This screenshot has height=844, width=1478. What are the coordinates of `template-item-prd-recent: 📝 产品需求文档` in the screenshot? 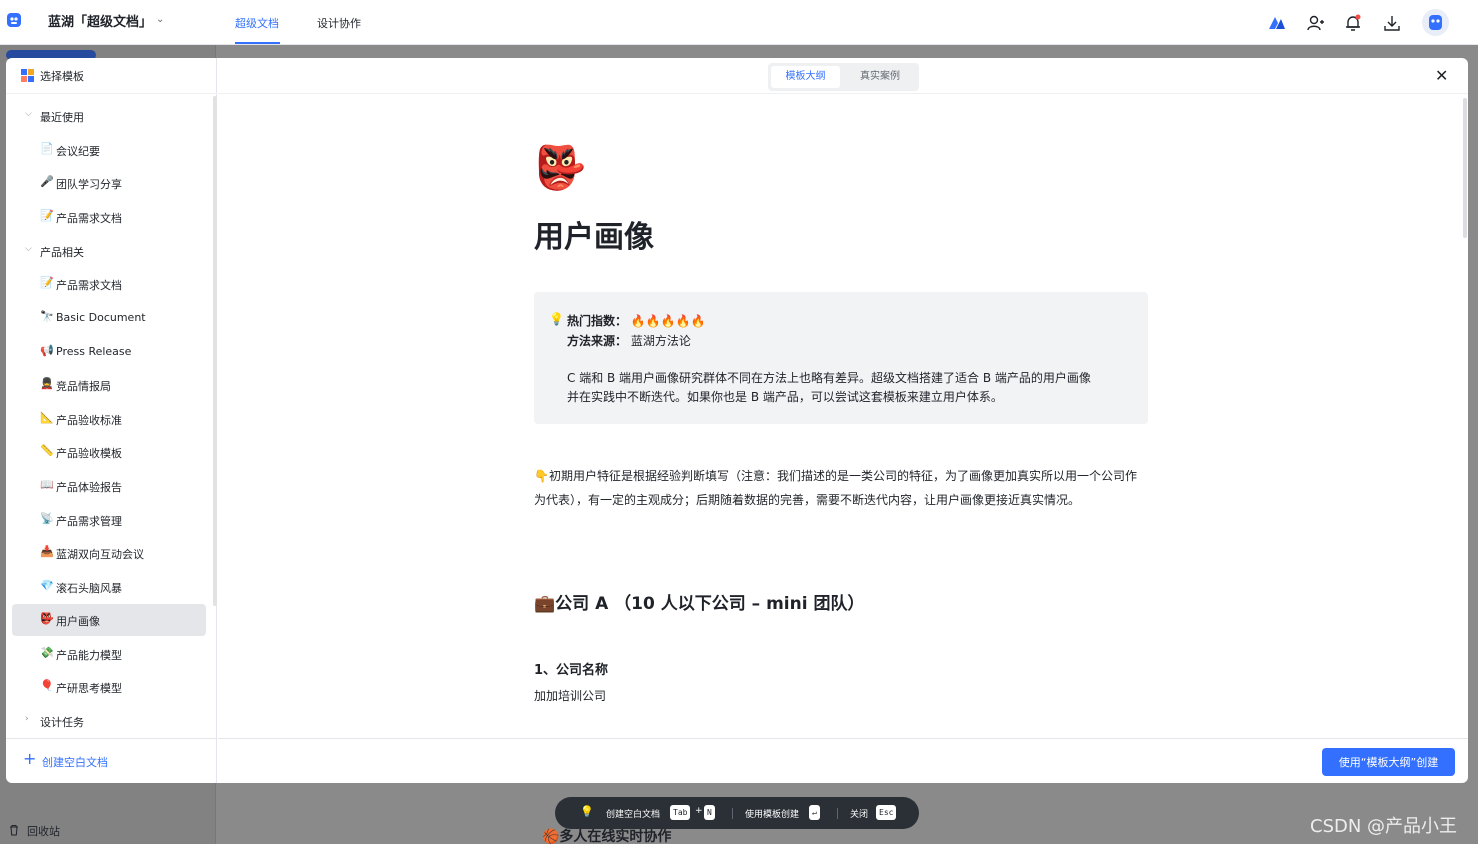 It's located at (109, 217).